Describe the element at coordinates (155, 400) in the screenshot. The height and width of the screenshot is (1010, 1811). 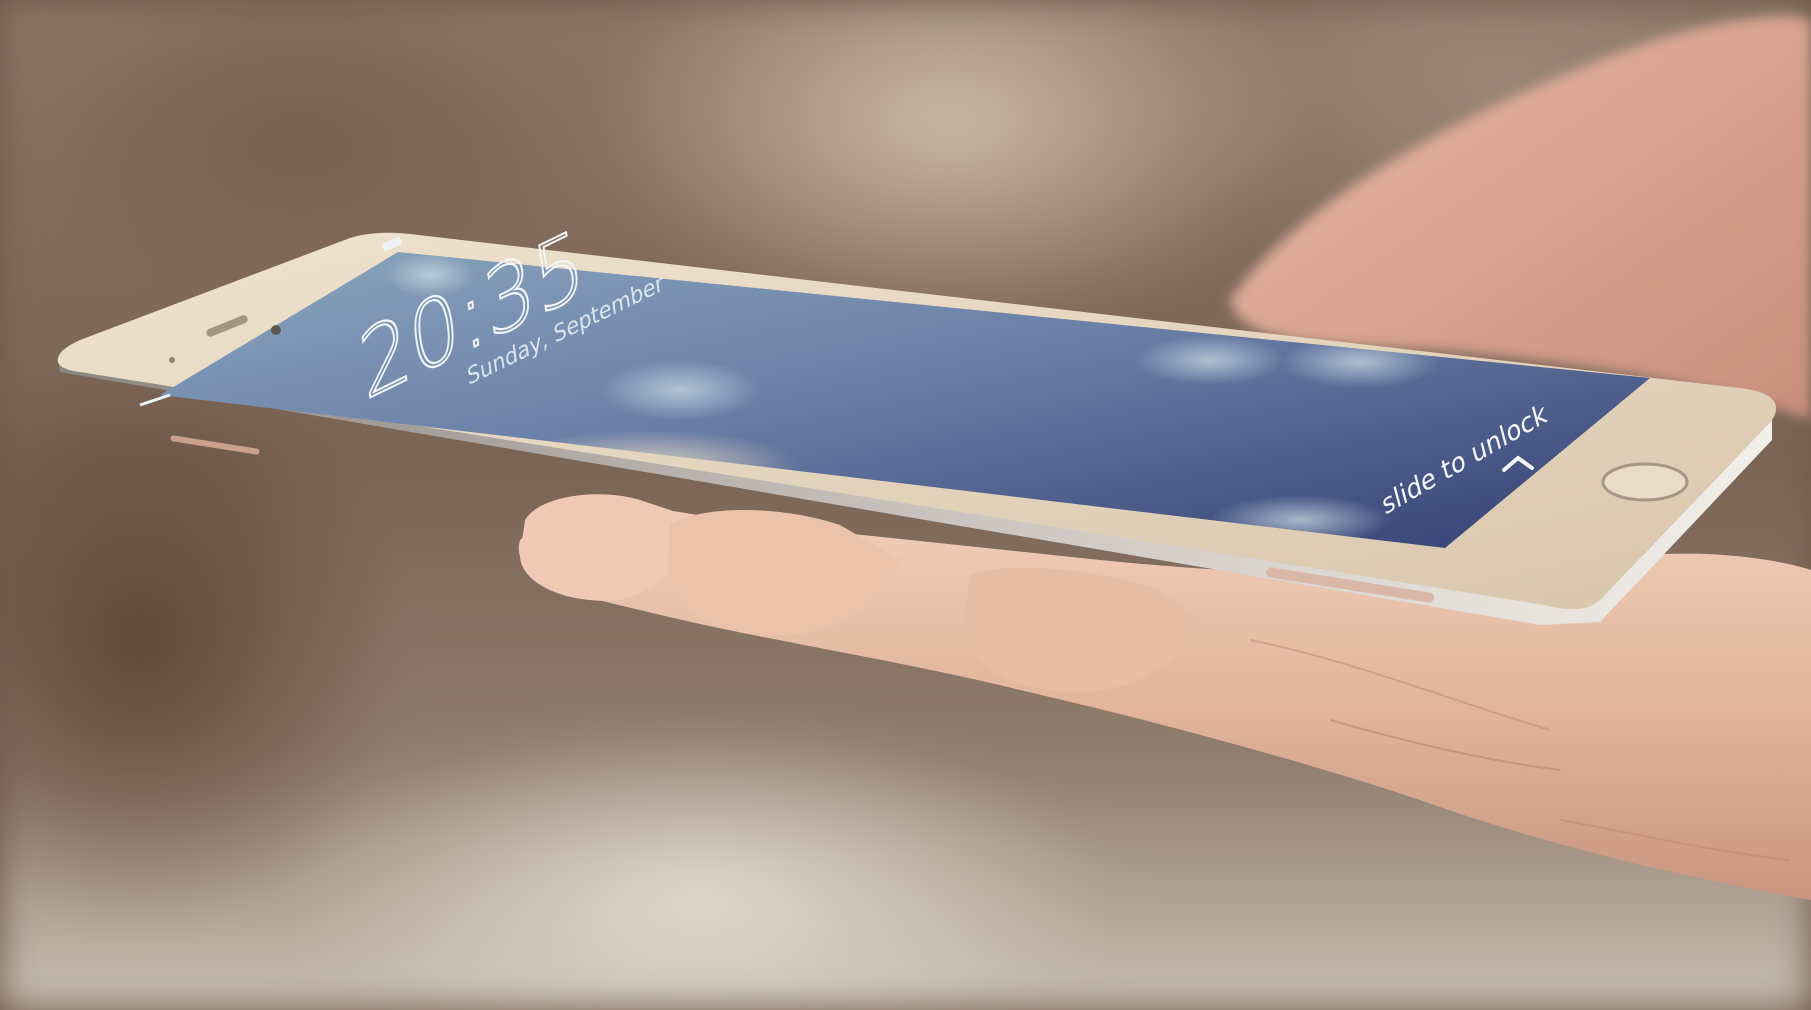
I see `signal-icon` at that location.